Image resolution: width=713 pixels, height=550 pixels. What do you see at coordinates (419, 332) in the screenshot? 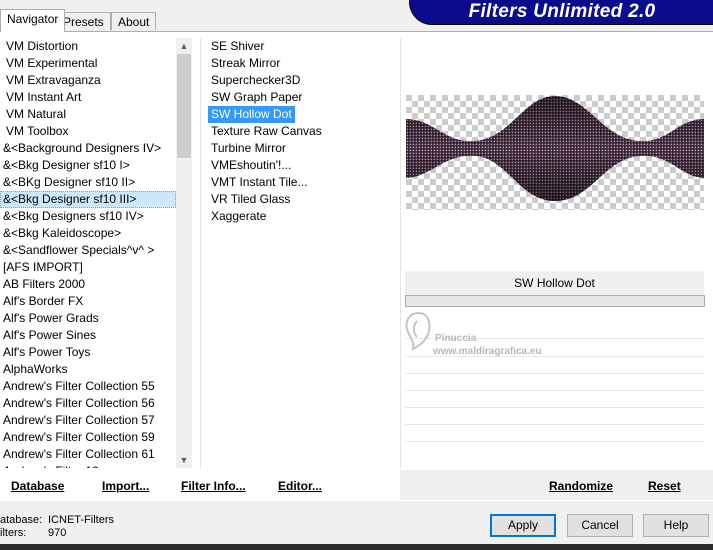
I see `watermark-logo-icon` at bounding box center [419, 332].